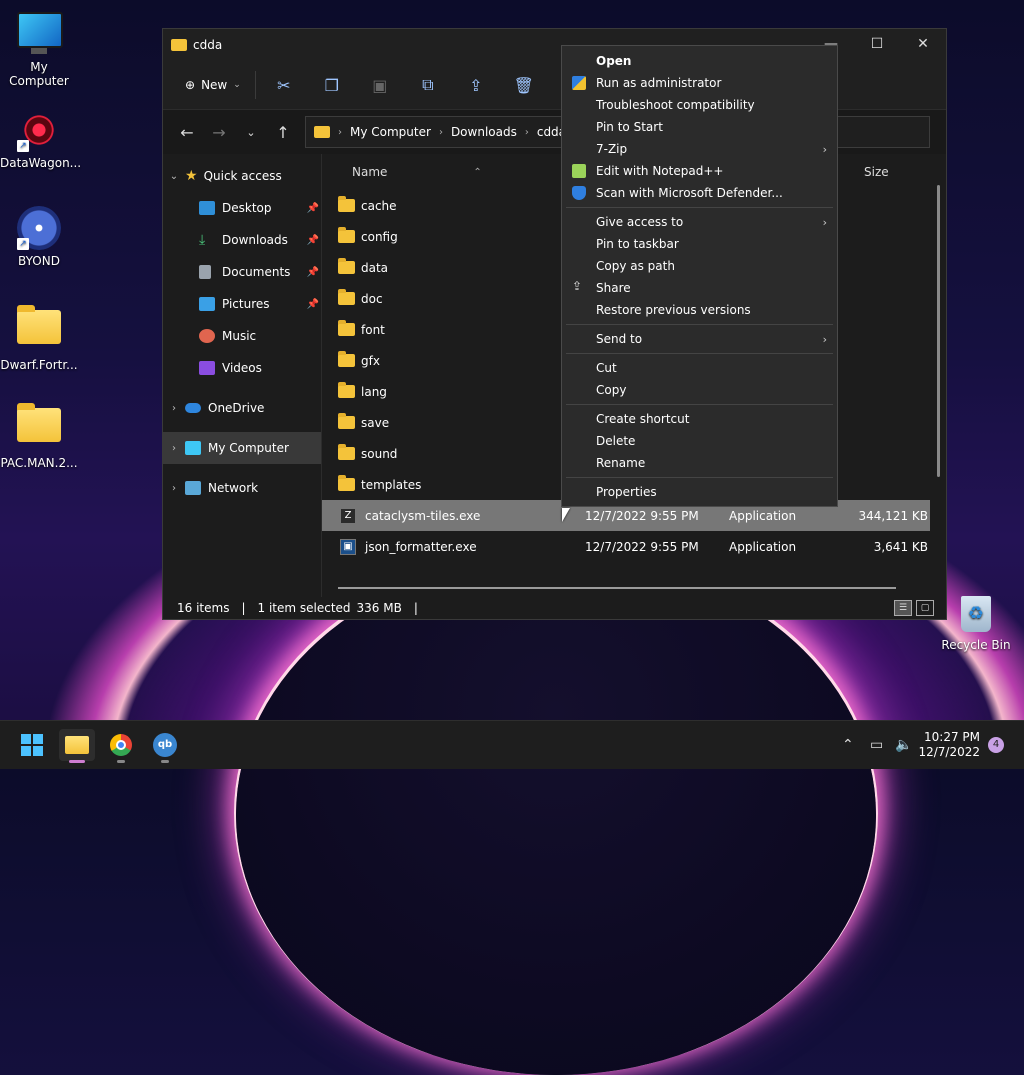  I want to click on file-date: 12/7/2022 9:55 PM, so click(642, 546).